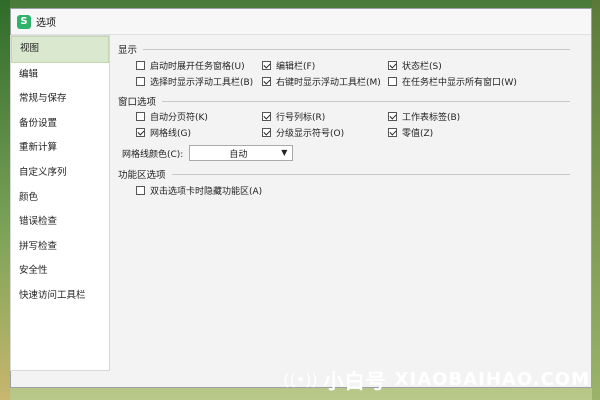  I want to click on checkbox-label: 启动时展开任务窗格(U), so click(197, 67).